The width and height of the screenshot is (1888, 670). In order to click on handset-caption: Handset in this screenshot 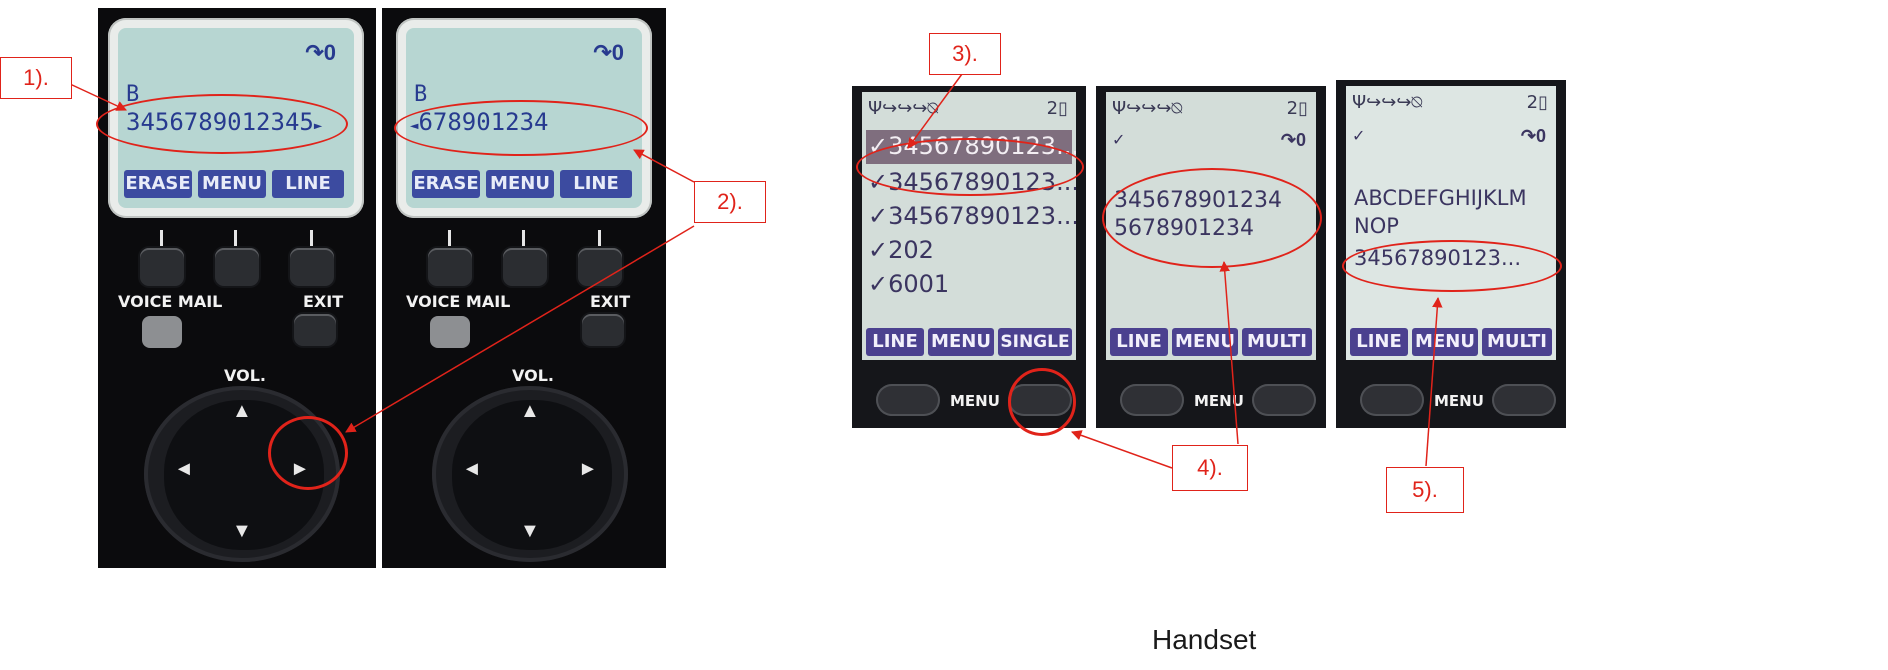, I will do `click(1204, 639)`.